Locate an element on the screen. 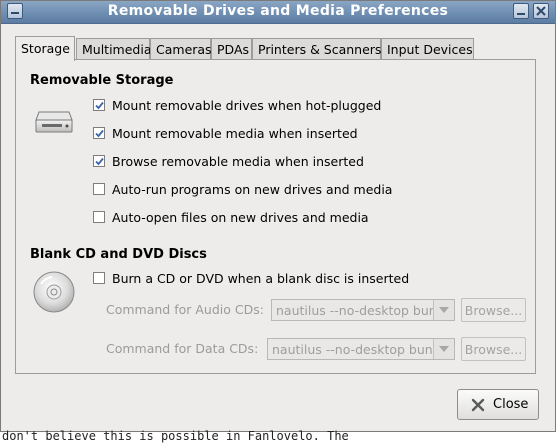  window-title: Removable Drives and Media Preferences is located at coordinates (278, 11).